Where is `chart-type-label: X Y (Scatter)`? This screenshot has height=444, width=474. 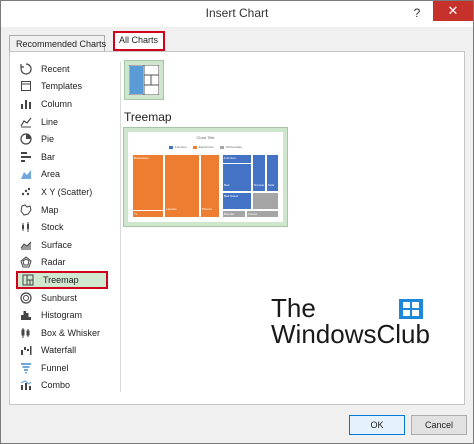 chart-type-label: X Y (Scatter) is located at coordinates (67, 191).